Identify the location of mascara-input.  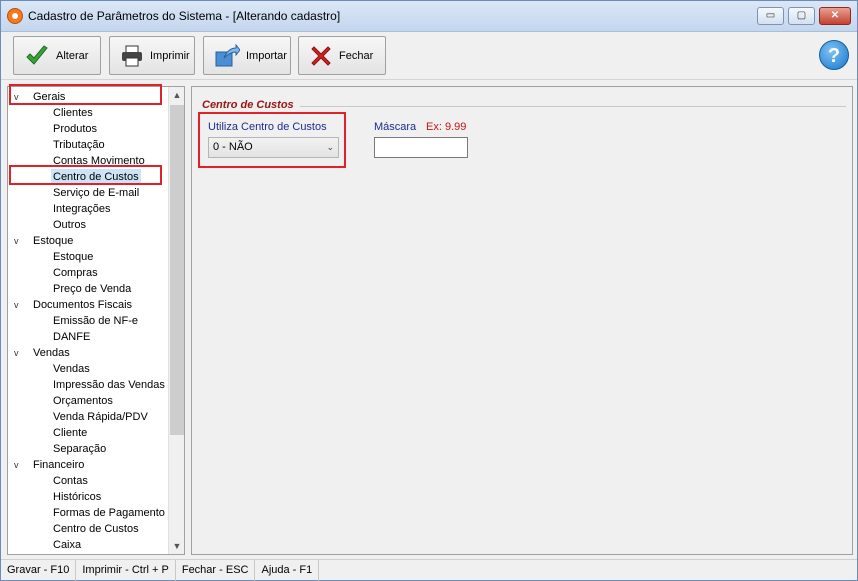
(421, 147).